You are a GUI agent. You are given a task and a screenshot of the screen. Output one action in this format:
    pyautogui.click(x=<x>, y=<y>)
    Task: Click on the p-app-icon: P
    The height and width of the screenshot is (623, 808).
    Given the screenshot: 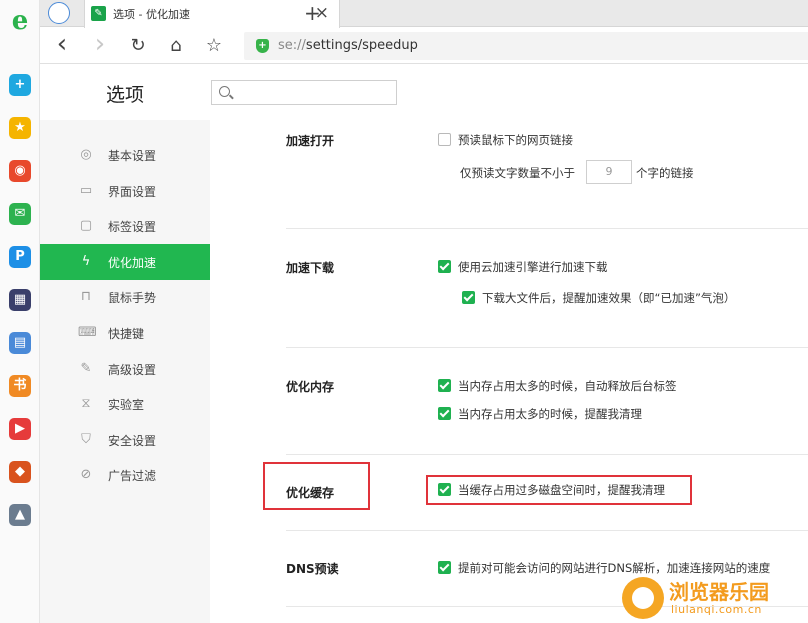 What is the action you would take?
    pyautogui.click(x=20, y=257)
    